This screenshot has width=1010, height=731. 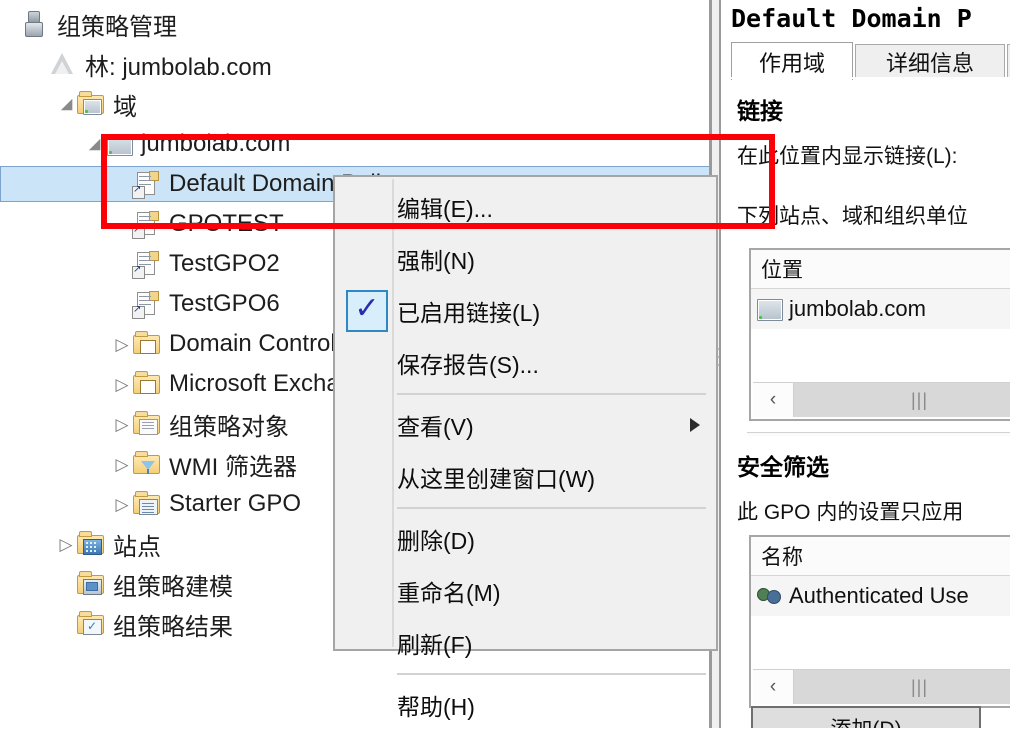 What do you see at coordinates (147, 464) in the screenshot?
I see `wmi-filter-folder-icon` at bounding box center [147, 464].